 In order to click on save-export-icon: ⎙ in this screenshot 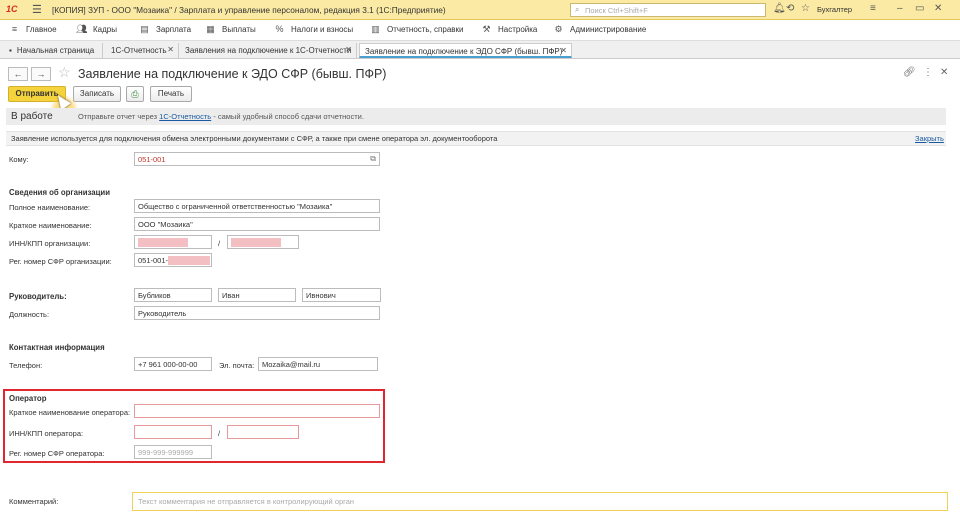, I will do `click(135, 94)`.